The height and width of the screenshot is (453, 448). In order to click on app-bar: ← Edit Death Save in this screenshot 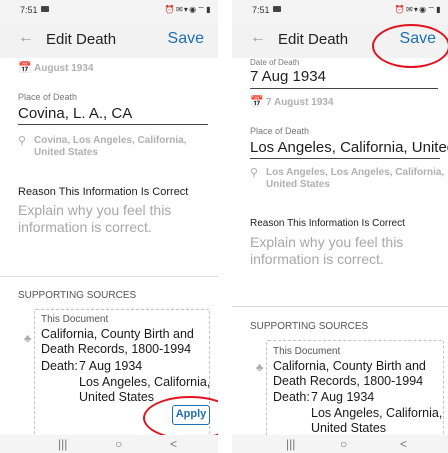, I will do `click(109, 40)`.